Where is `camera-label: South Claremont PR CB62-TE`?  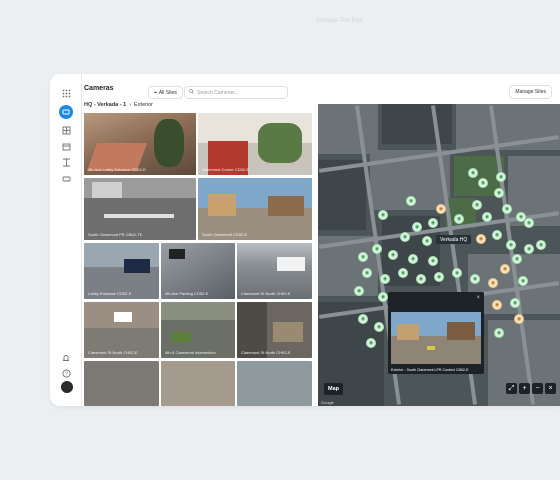
camera-label: South Claremont PR CB62-TE is located at coordinates (115, 234).